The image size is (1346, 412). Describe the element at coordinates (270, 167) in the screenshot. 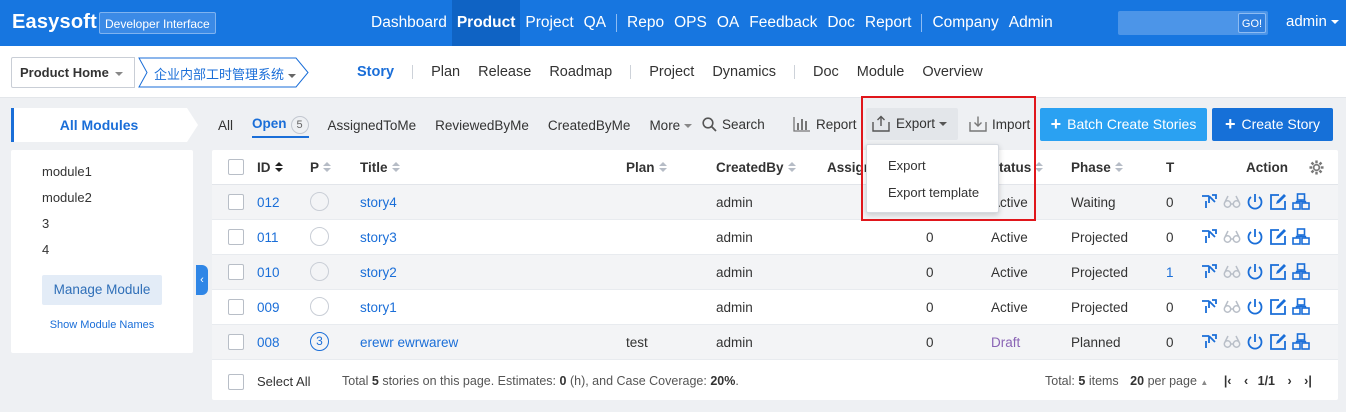

I see `column-id: ID` at that location.